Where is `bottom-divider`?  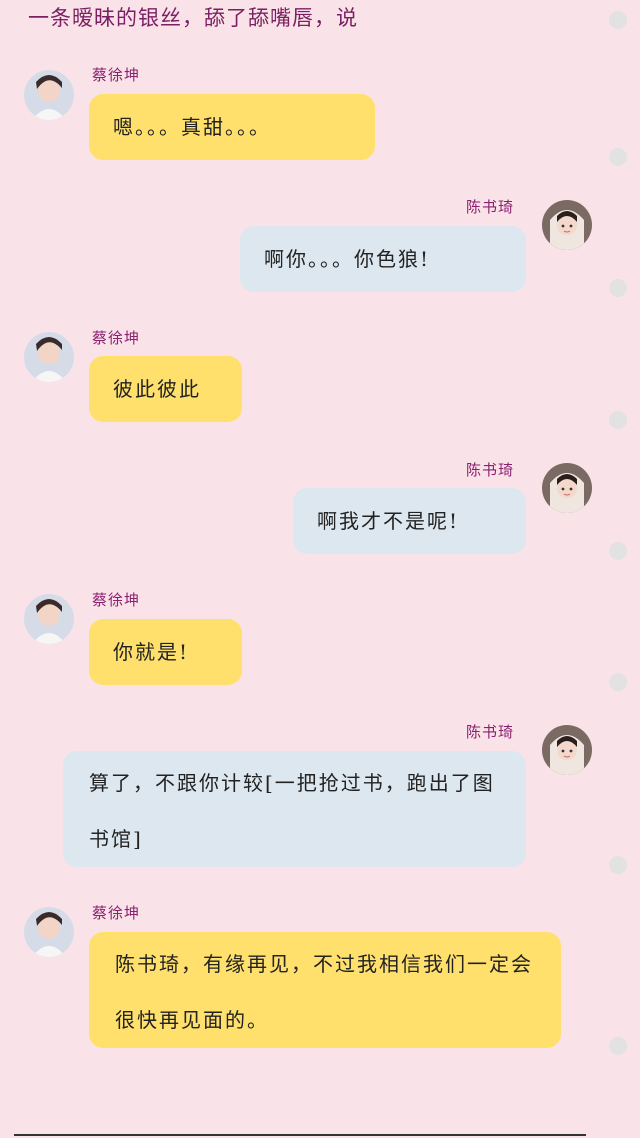
bottom-divider is located at coordinates (300, 1135).